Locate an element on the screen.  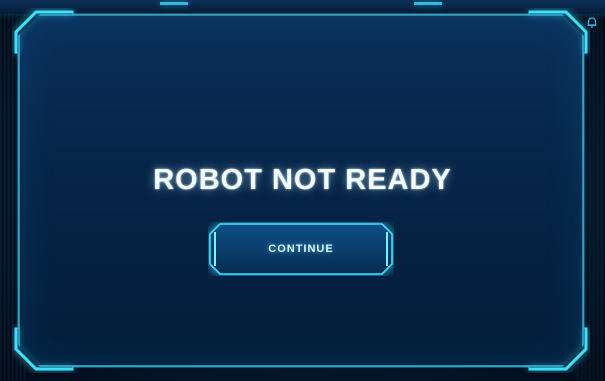
continue-button-label: CONTINUE is located at coordinates (301, 249).